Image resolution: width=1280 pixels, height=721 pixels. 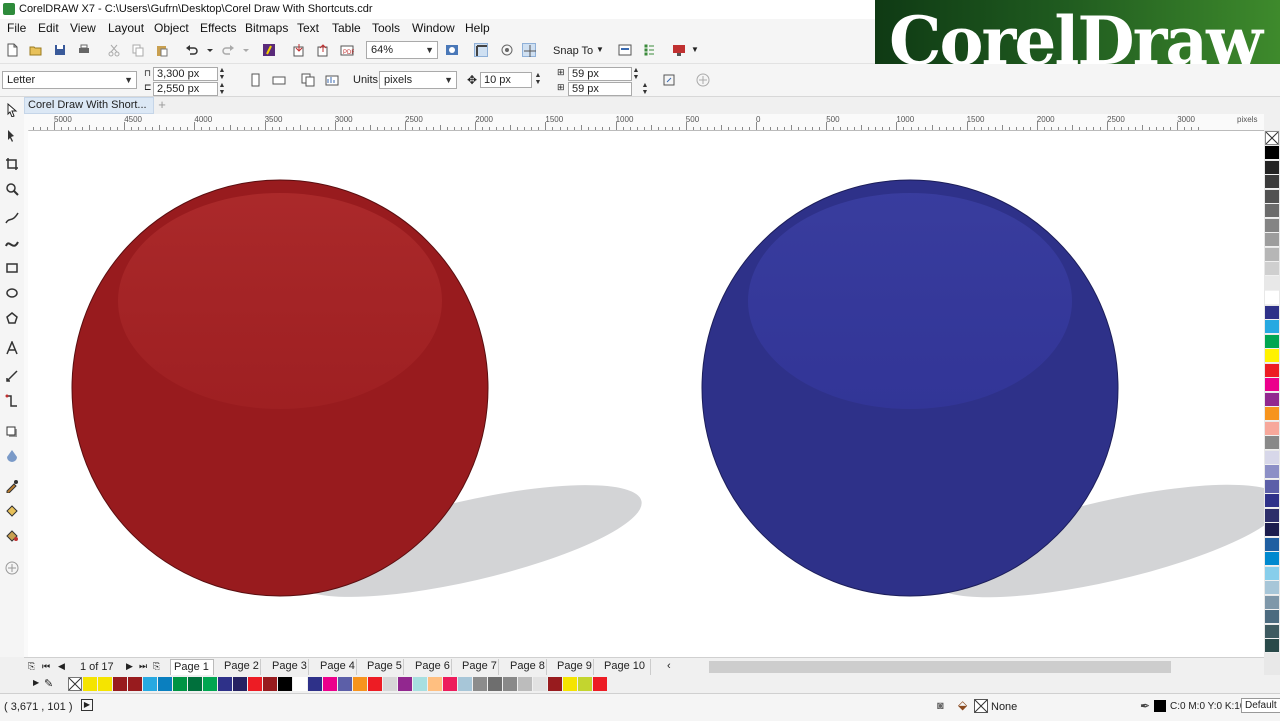 I want to click on current-page-icon, so click(x=332, y=80).